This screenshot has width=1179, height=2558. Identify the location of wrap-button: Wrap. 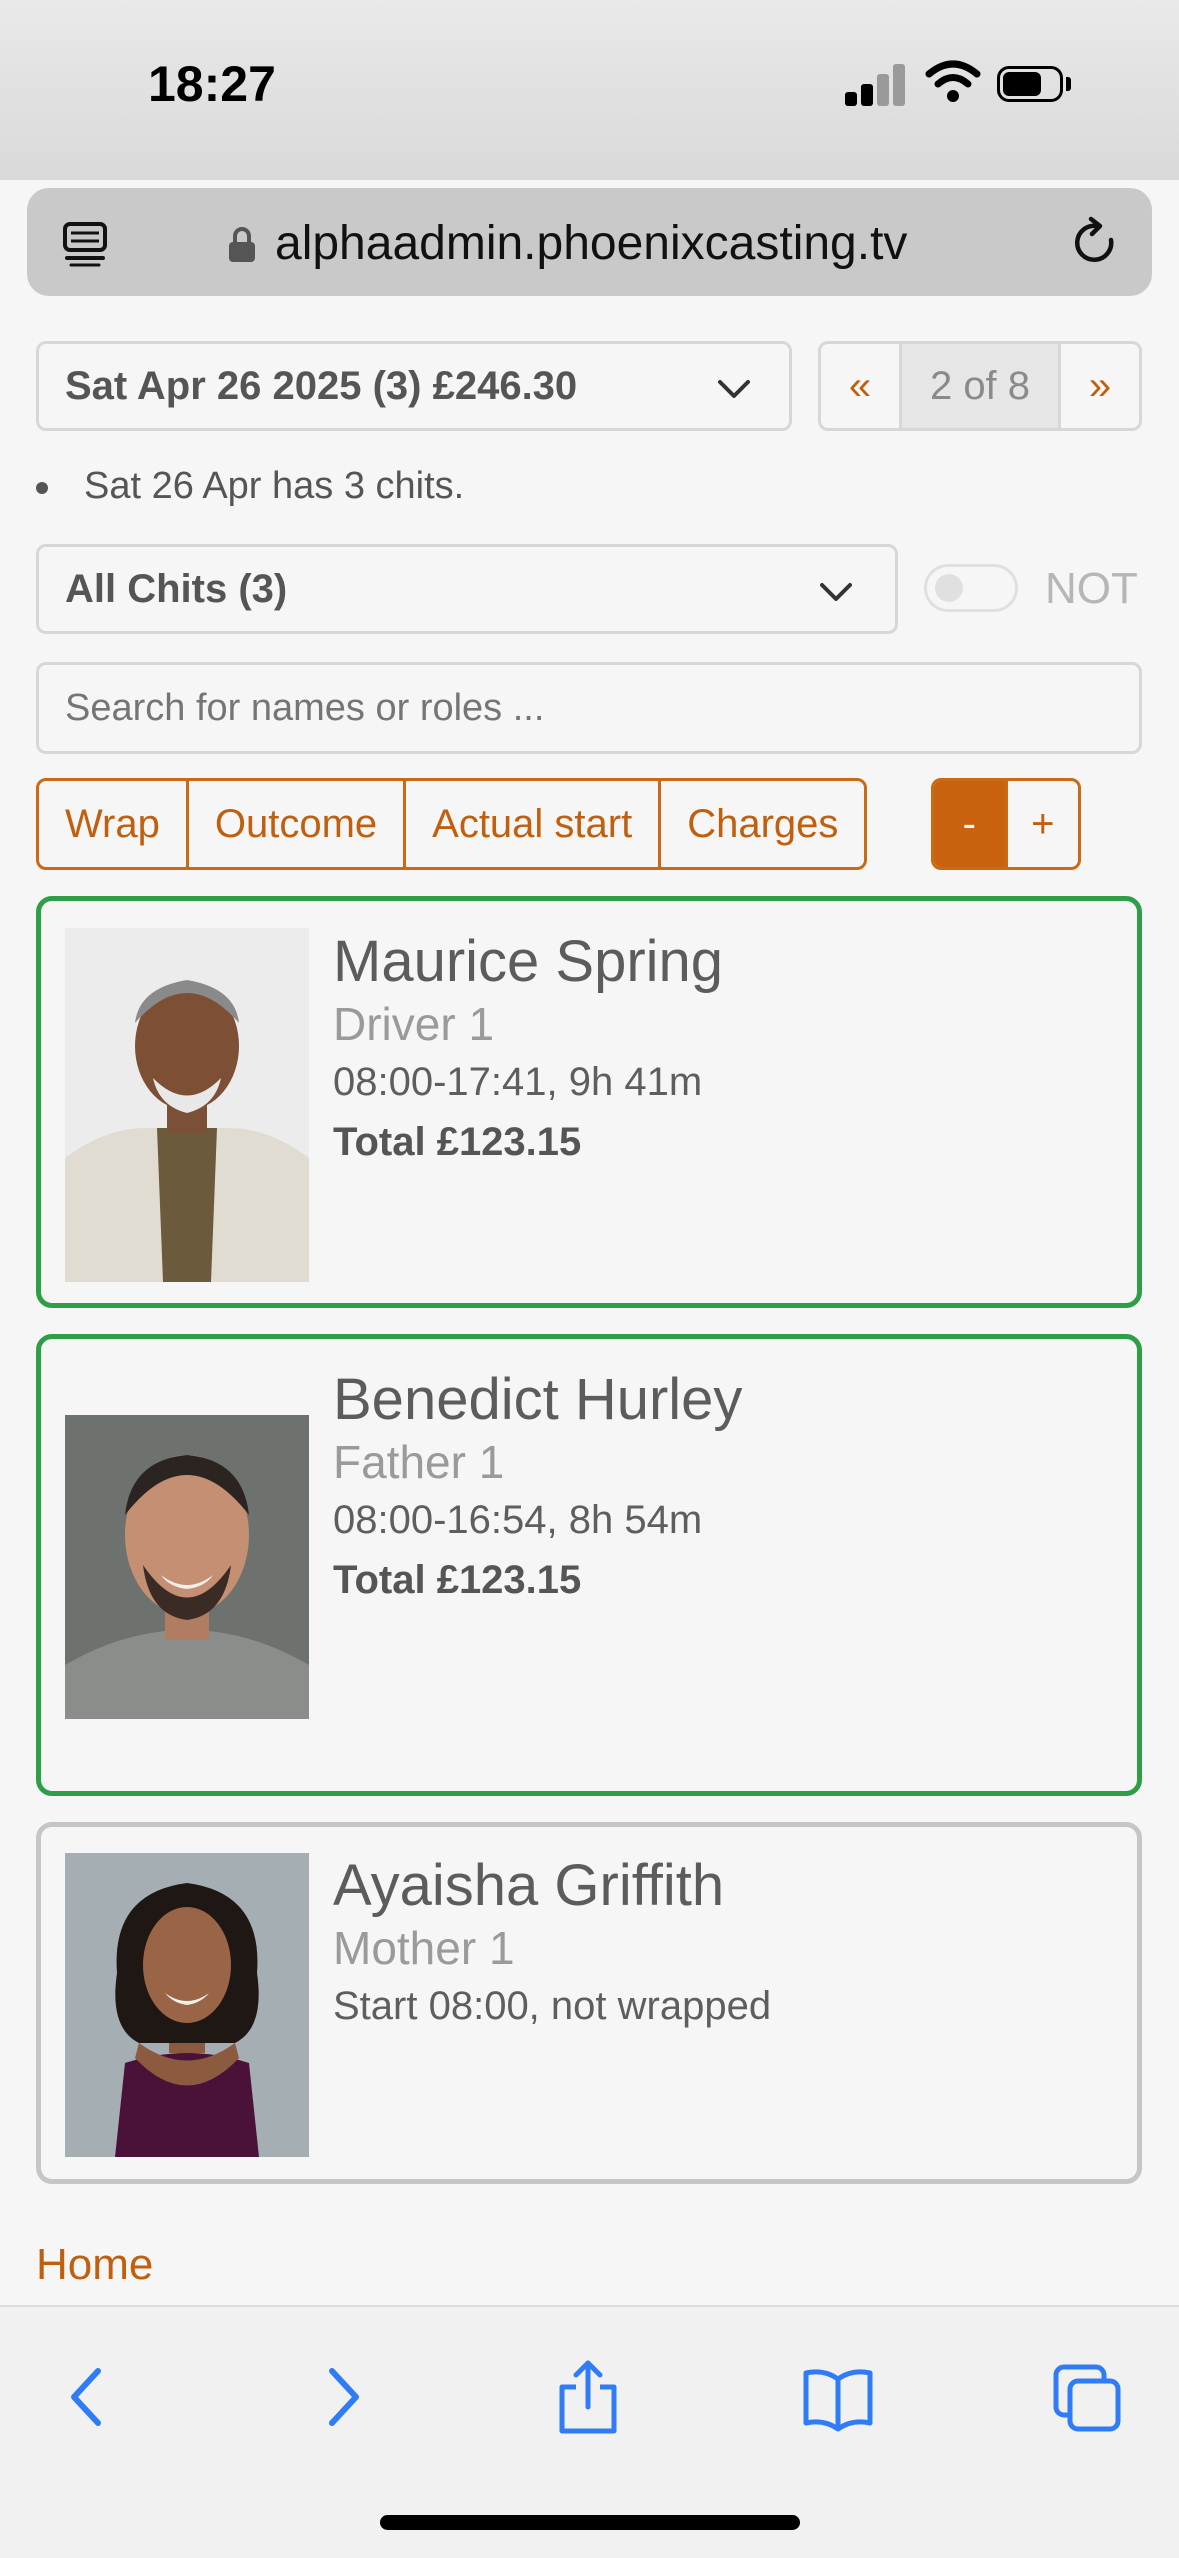
(112, 824).